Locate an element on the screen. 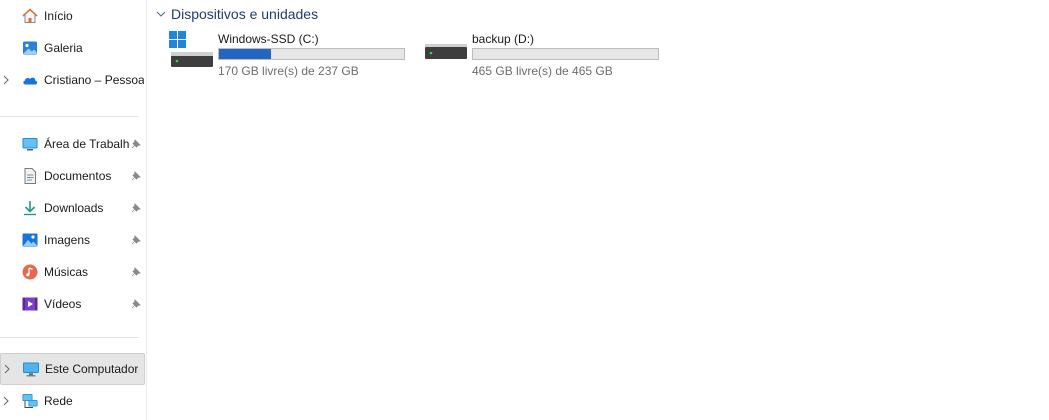  sidebar-item-label: Documentos is located at coordinates (78, 176).